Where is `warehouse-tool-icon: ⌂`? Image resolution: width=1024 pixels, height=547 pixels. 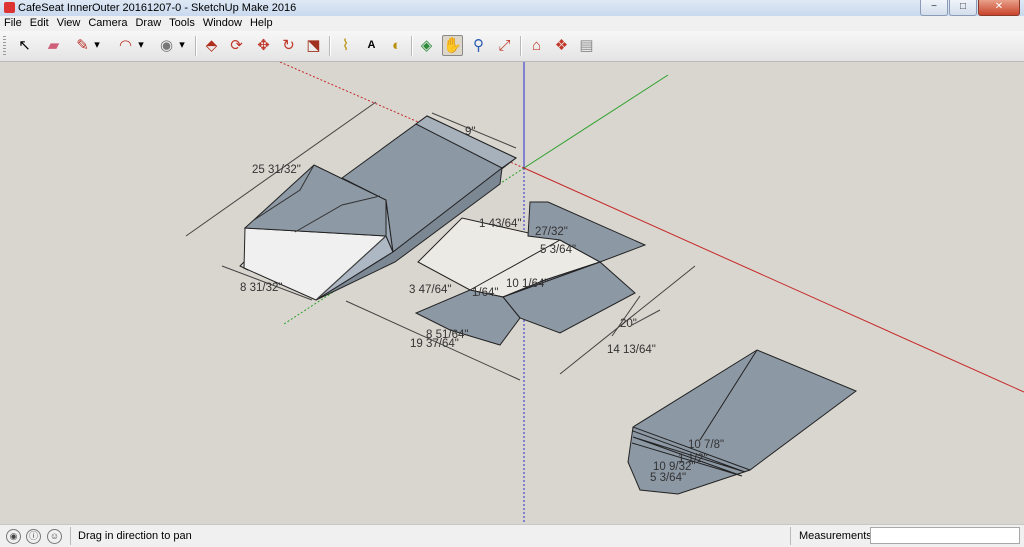 warehouse-tool-icon: ⌂ is located at coordinates (536, 45).